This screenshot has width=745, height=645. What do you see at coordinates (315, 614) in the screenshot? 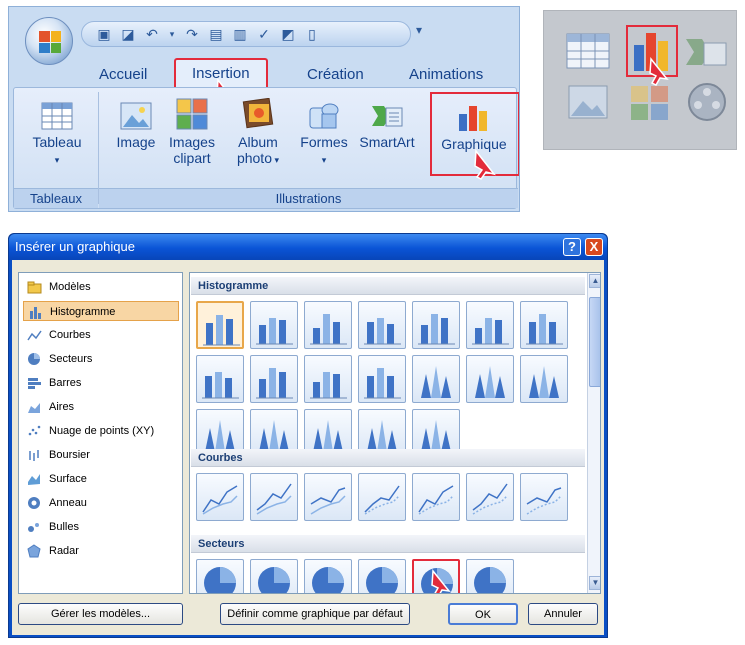
I see `set-default-chart-button: Définir comme graphique par défaut` at bounding box center [315, 614].